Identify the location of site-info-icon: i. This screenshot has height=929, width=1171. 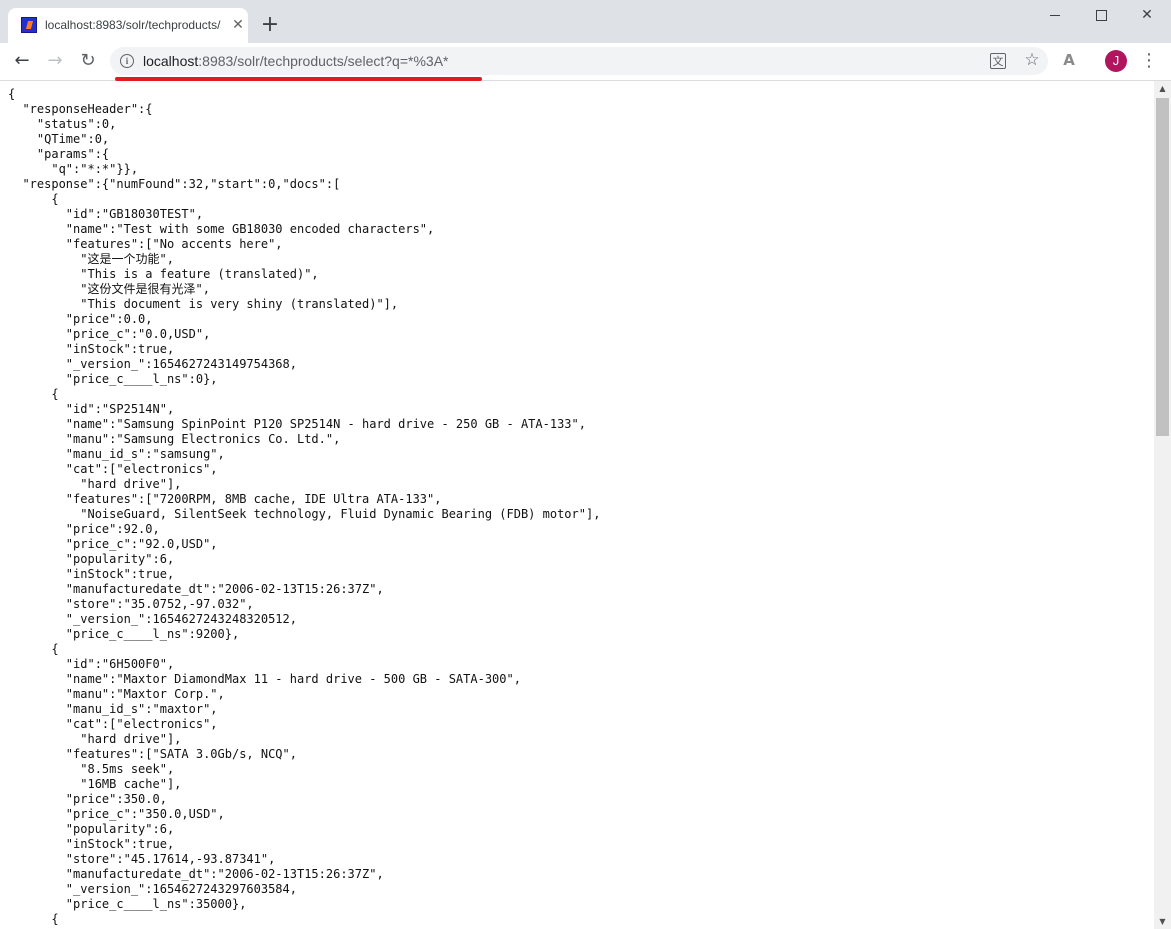
(127, 61).